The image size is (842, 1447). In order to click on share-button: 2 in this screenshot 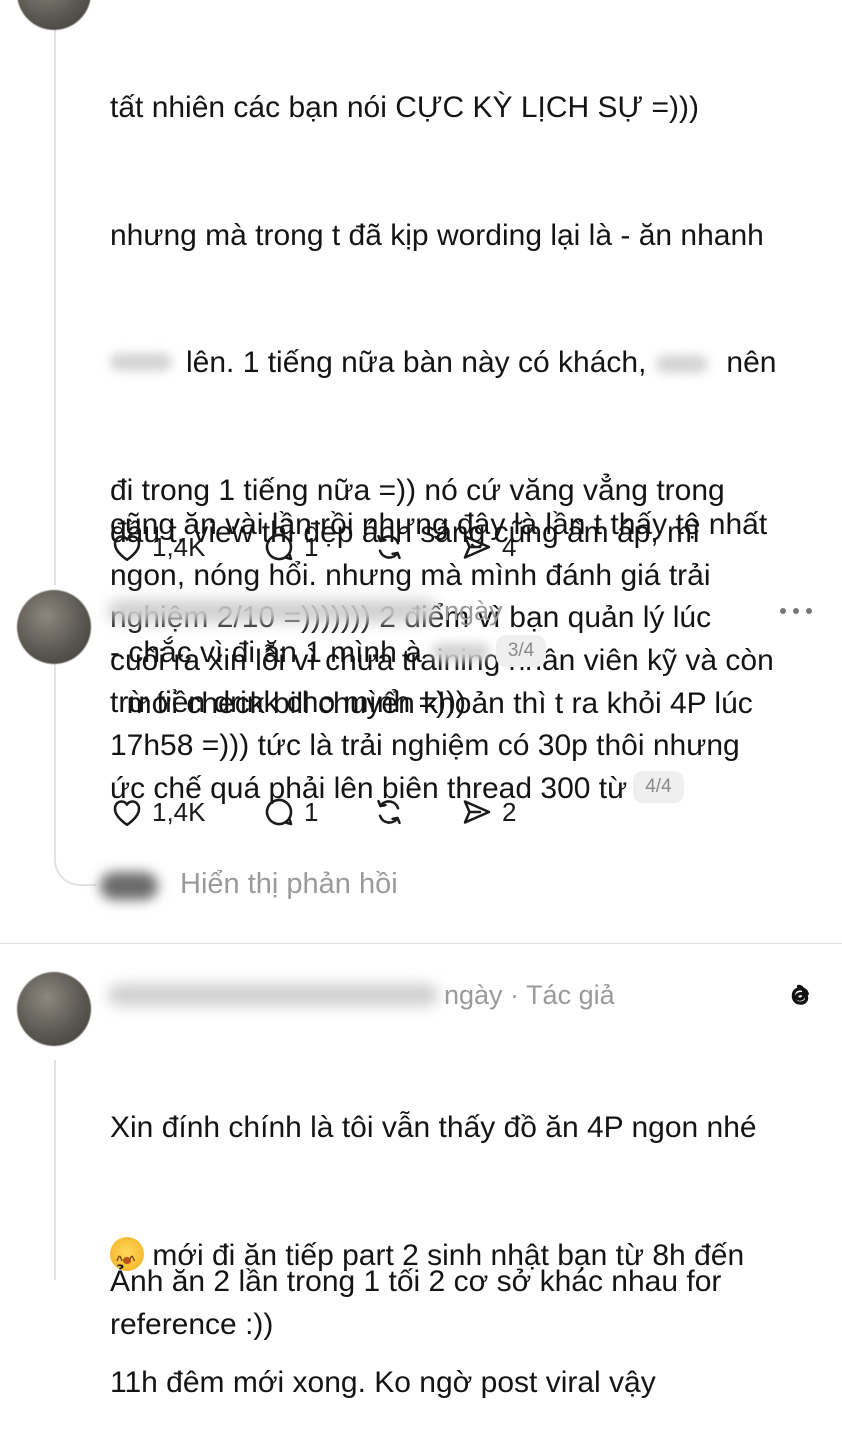, I will do `click(487, 812)`.